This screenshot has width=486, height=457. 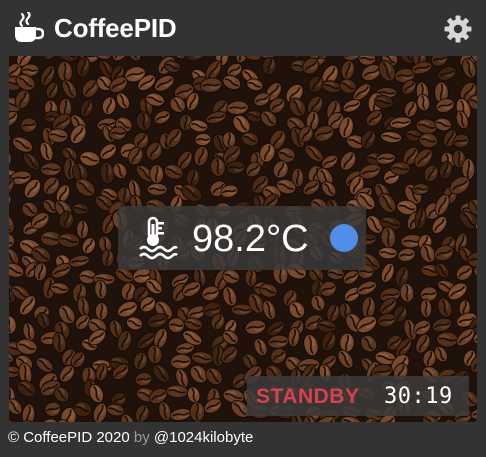 What do you see at coordinates (141, 437) in the screenshot?
I see `by-text: by` at bounding box center [141, 437].